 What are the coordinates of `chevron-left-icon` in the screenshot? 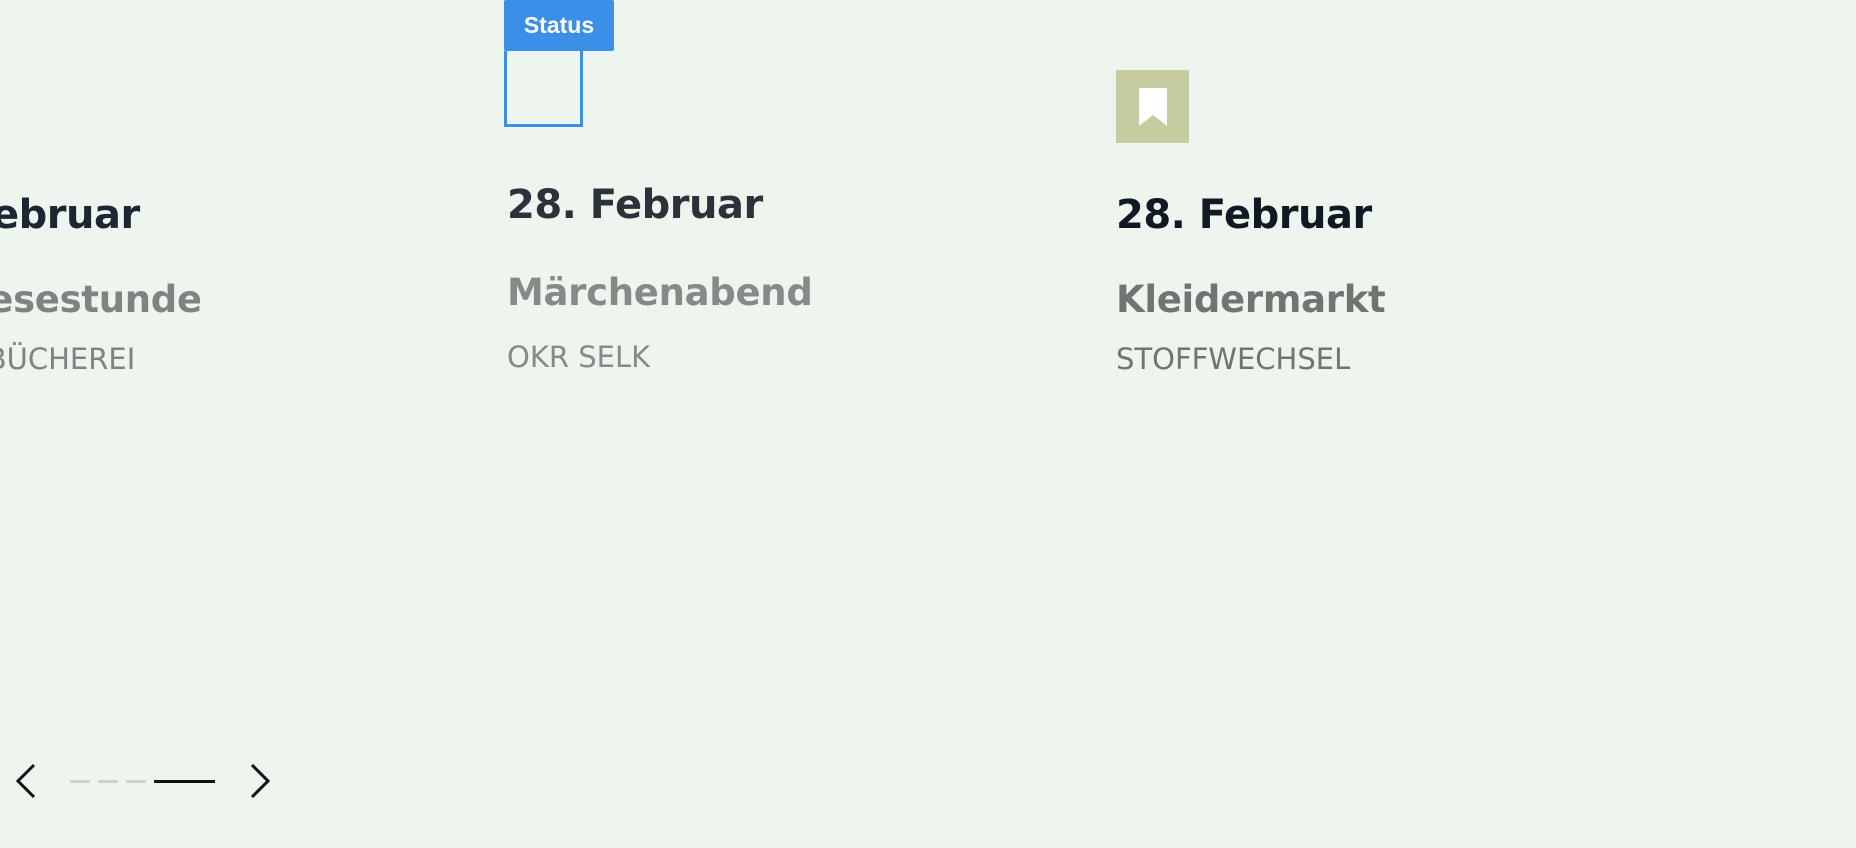 It's located at (25, 781).